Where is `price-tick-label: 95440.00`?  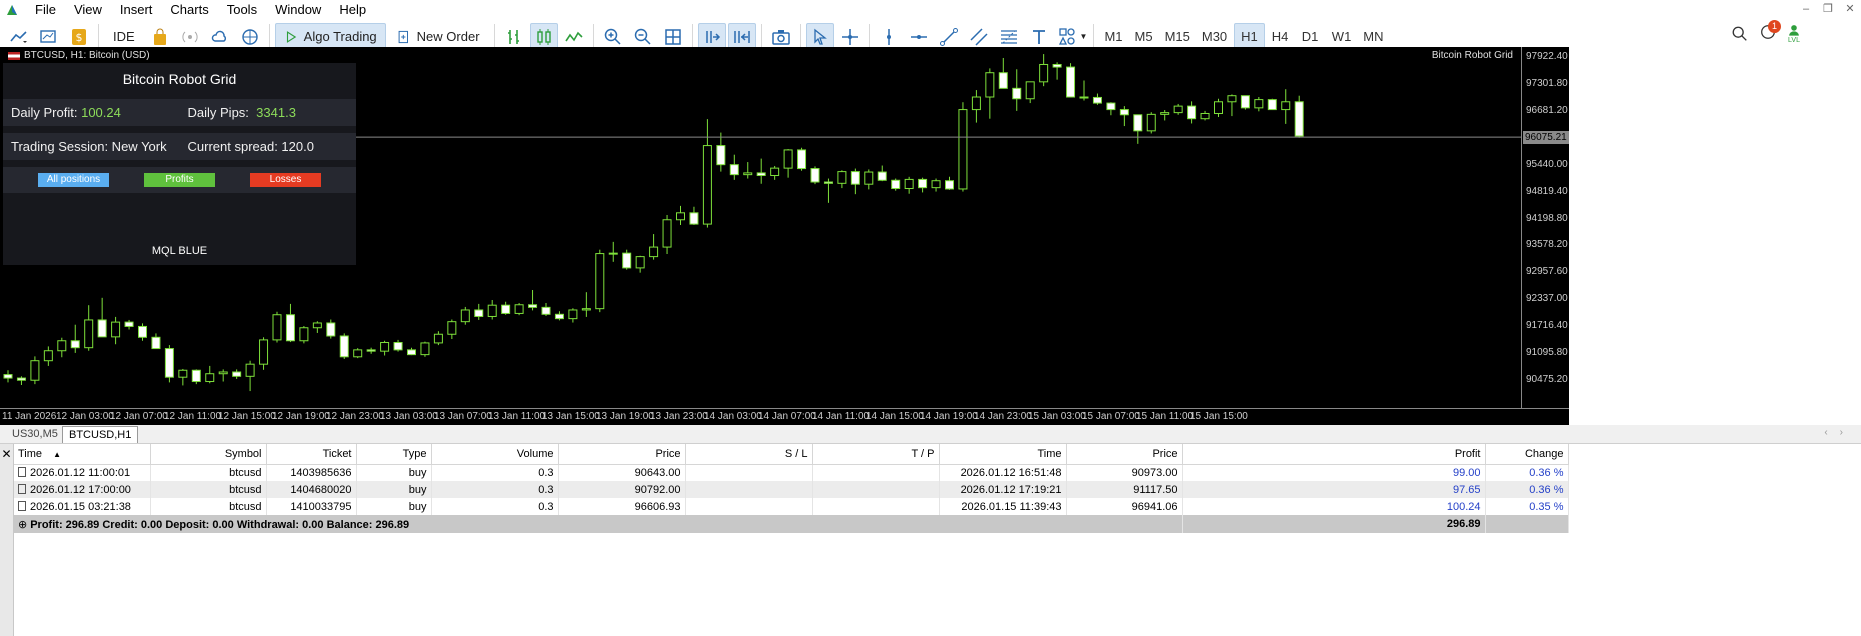
price-tick-label: 95440.00 is located at coordinates (1547, 164).